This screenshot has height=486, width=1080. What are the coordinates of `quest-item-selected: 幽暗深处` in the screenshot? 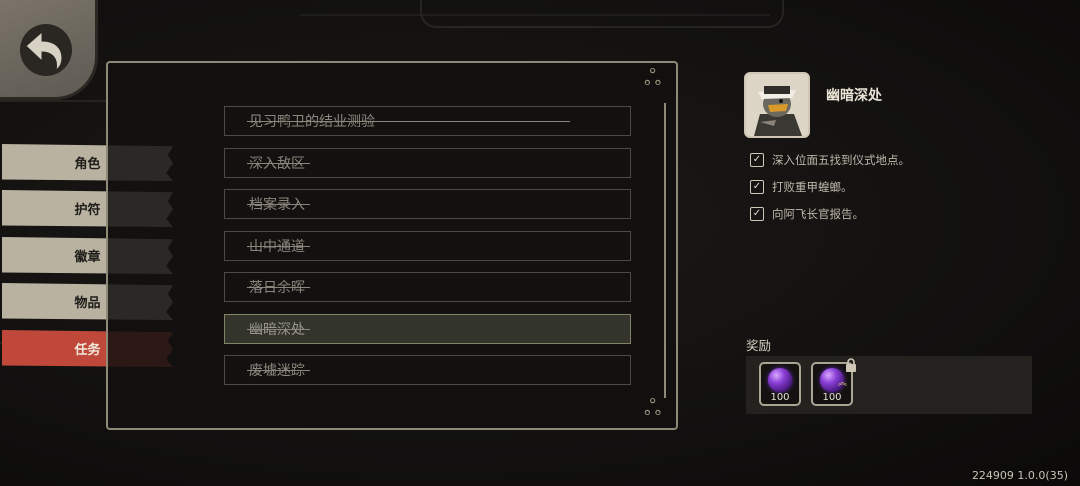 It's located at (427, 329).